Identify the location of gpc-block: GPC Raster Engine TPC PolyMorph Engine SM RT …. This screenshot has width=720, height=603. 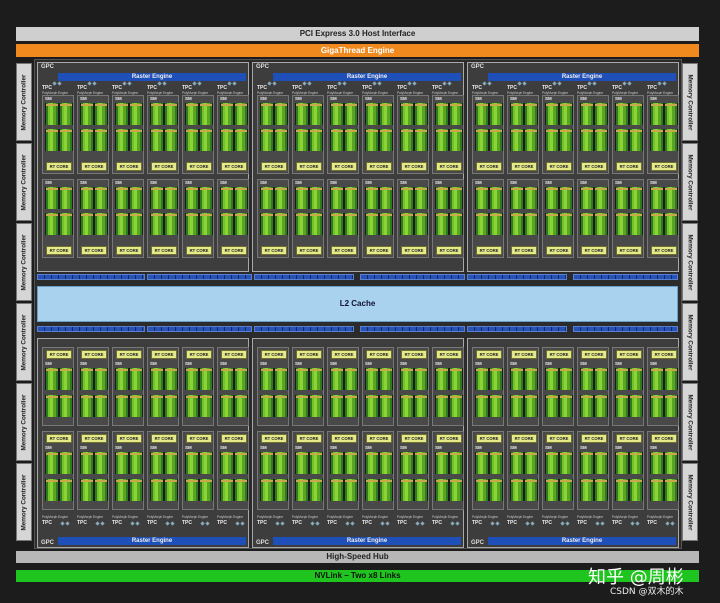
(143, 167).